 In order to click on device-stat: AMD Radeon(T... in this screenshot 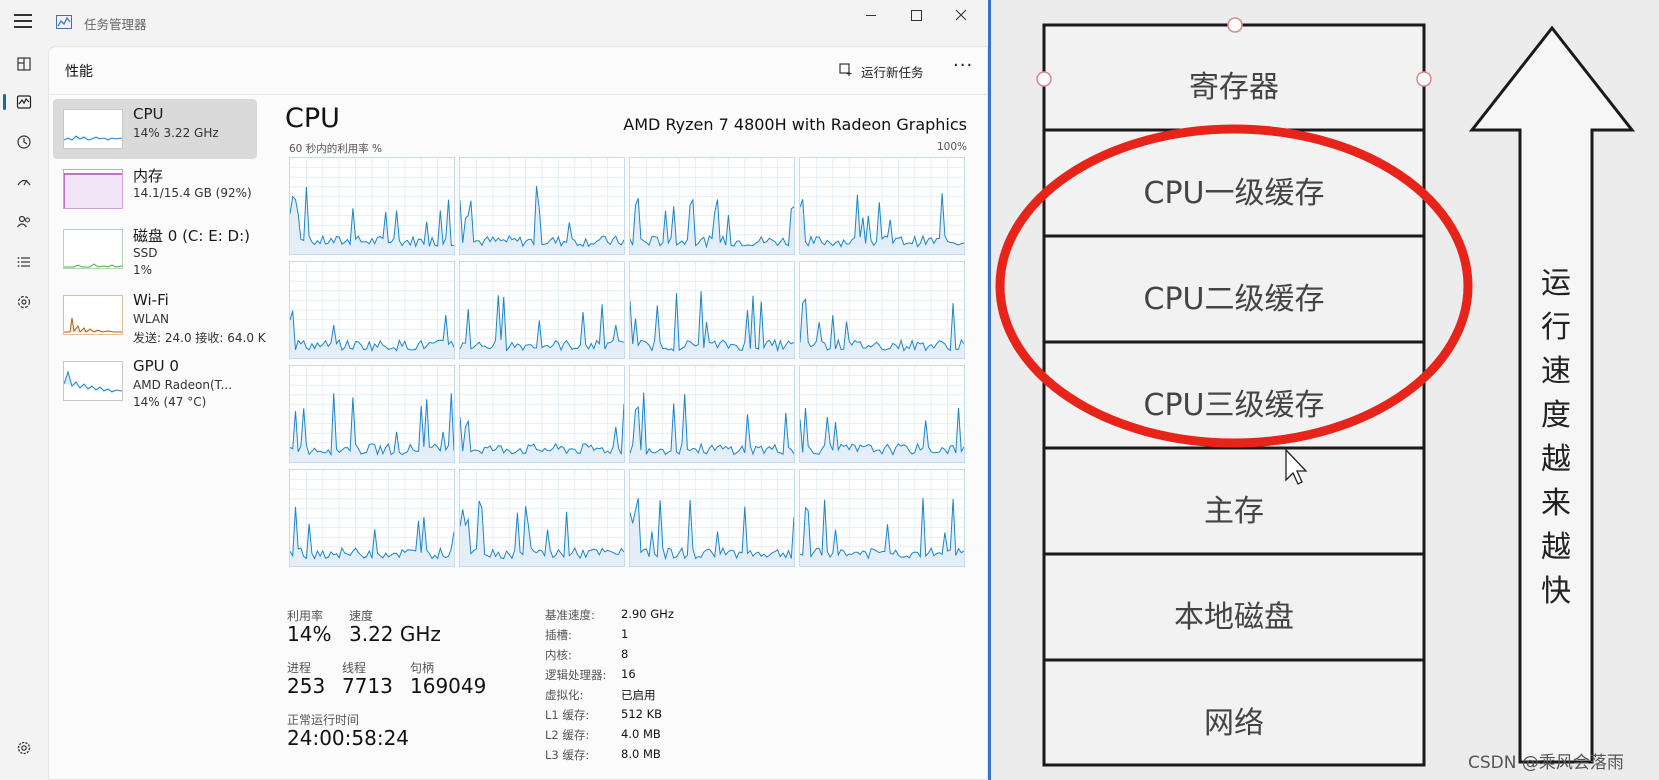, I will do `click(183, 385)`.